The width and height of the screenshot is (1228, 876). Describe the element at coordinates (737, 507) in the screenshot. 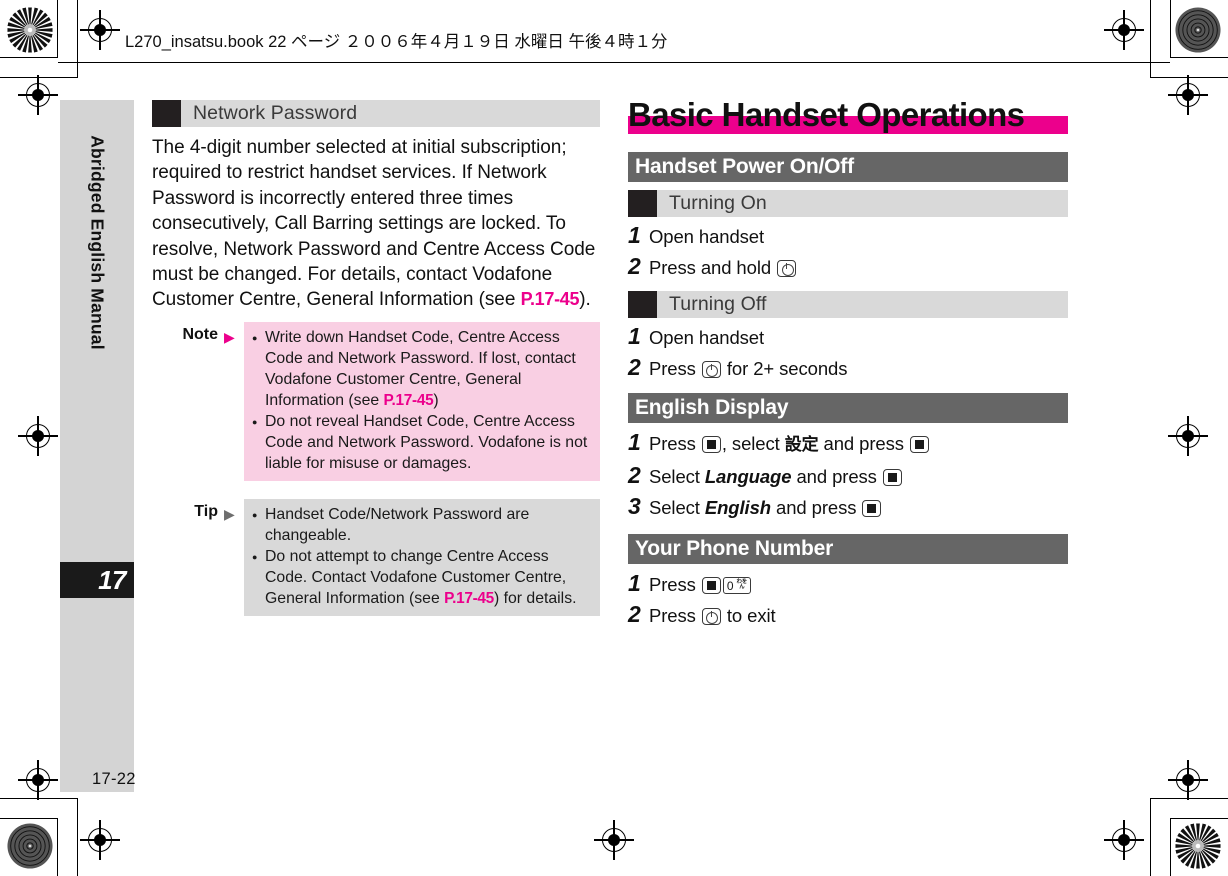

I see `menu-option-label: English` at that location.